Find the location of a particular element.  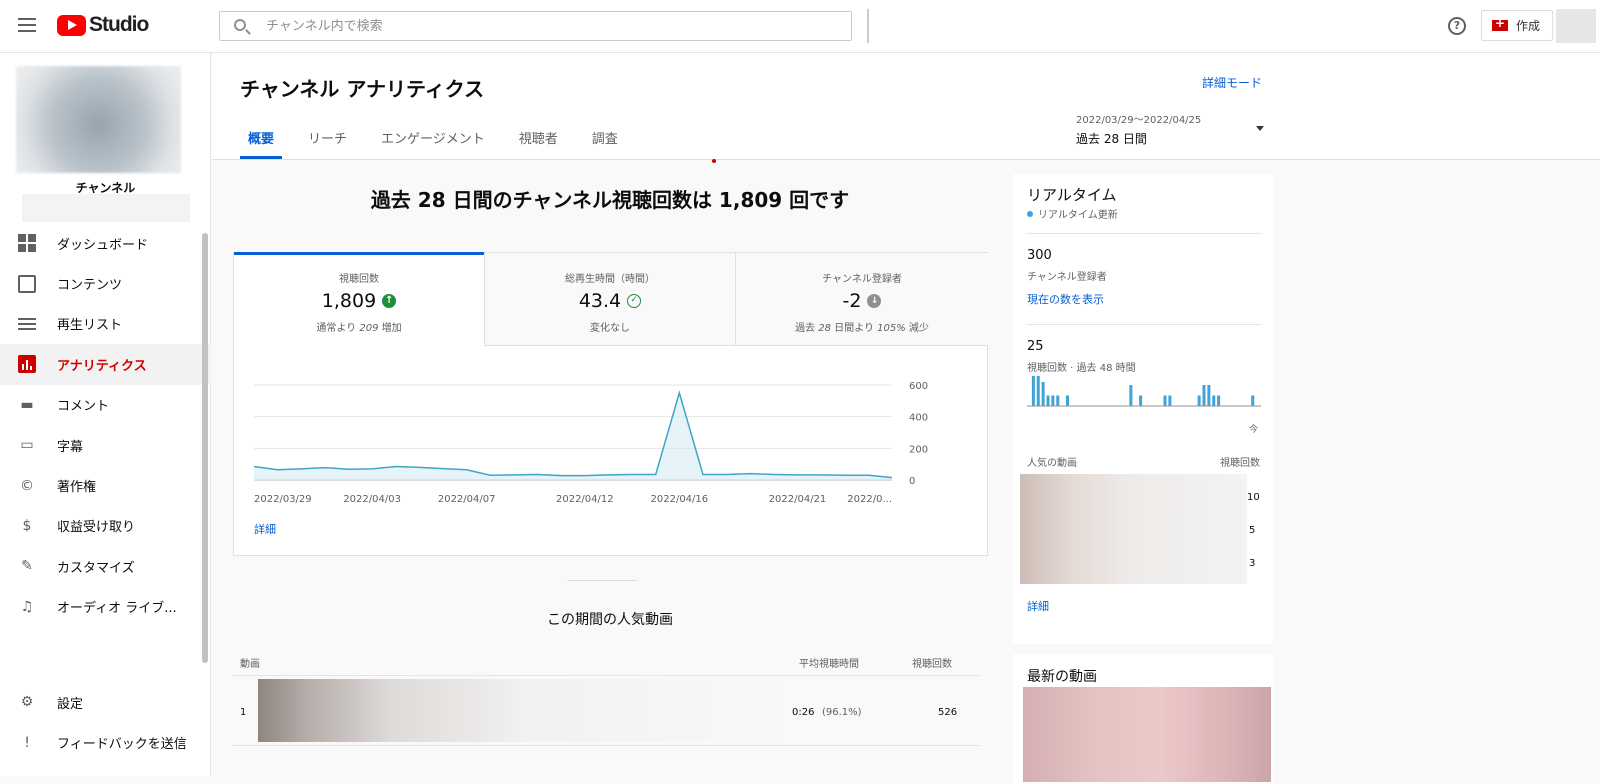

section-divider is located at coordinates (602, 580).